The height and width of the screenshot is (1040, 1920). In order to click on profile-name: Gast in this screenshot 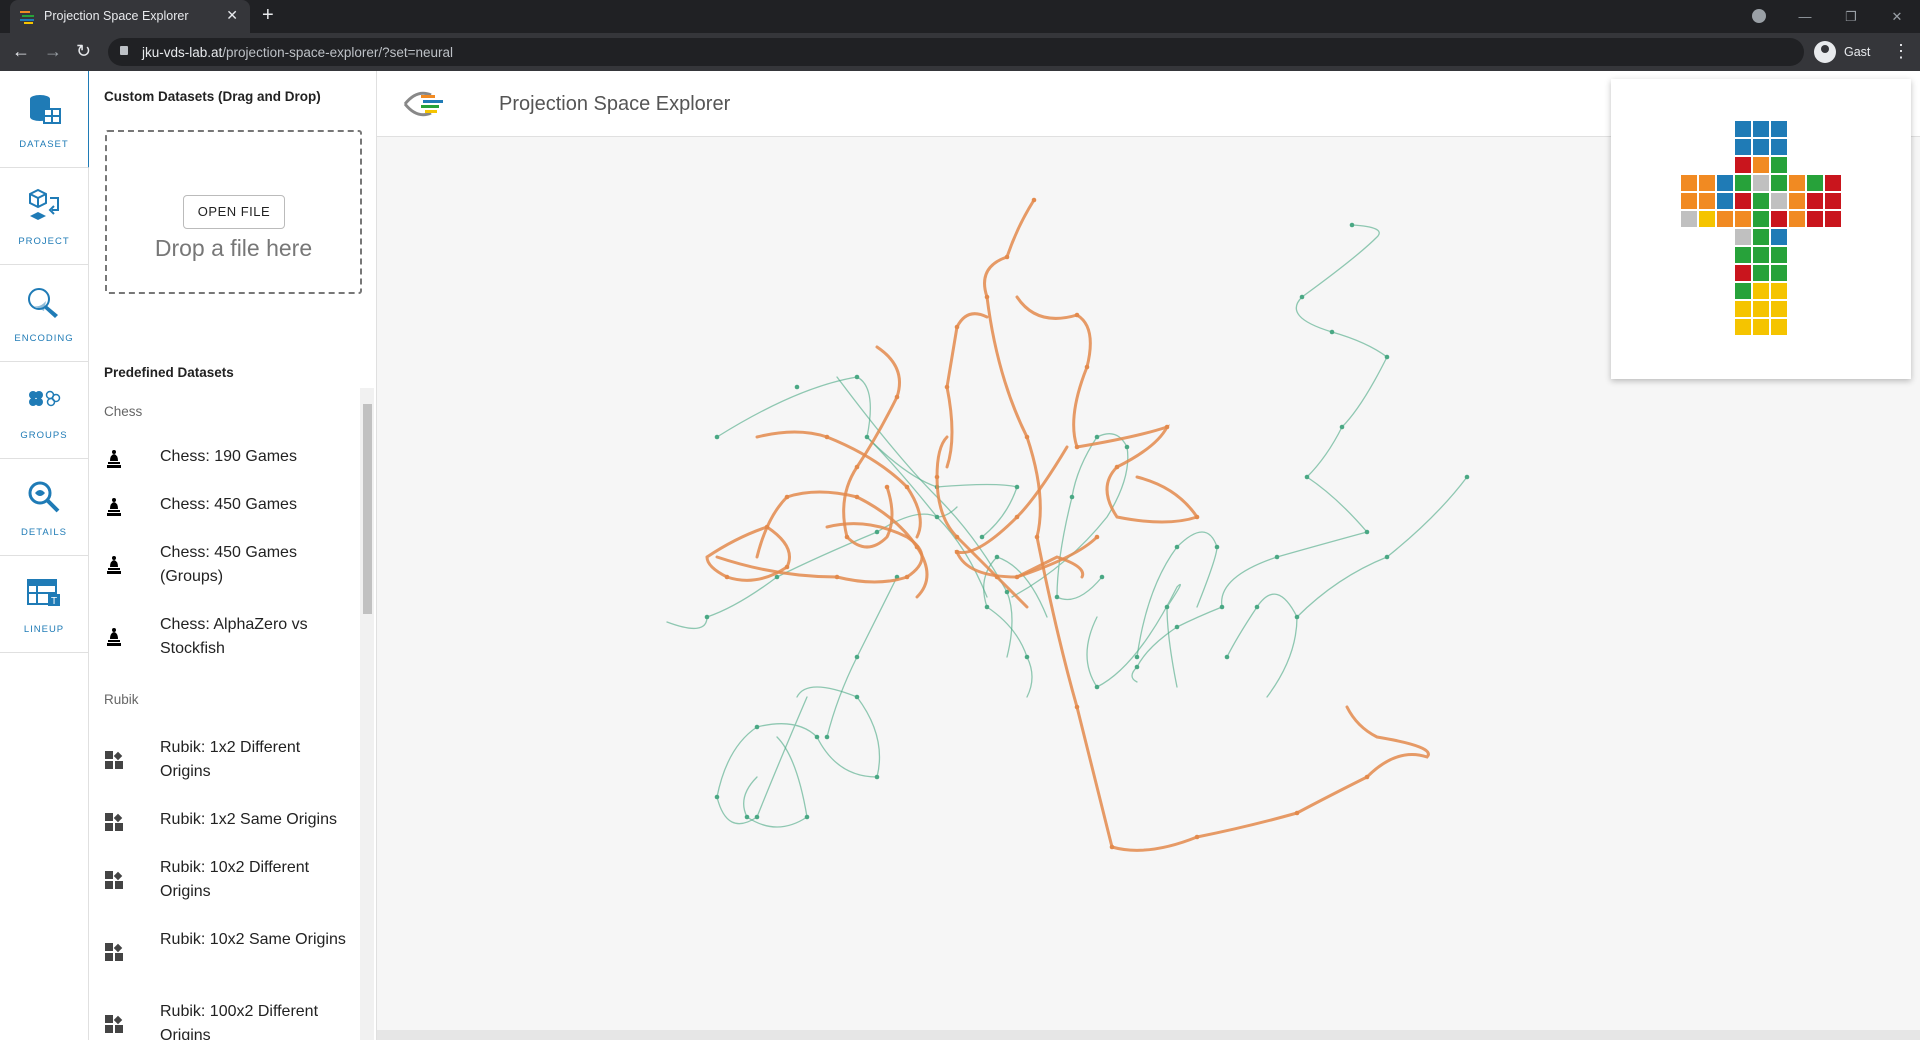, I will do `click(1857, 52)`.